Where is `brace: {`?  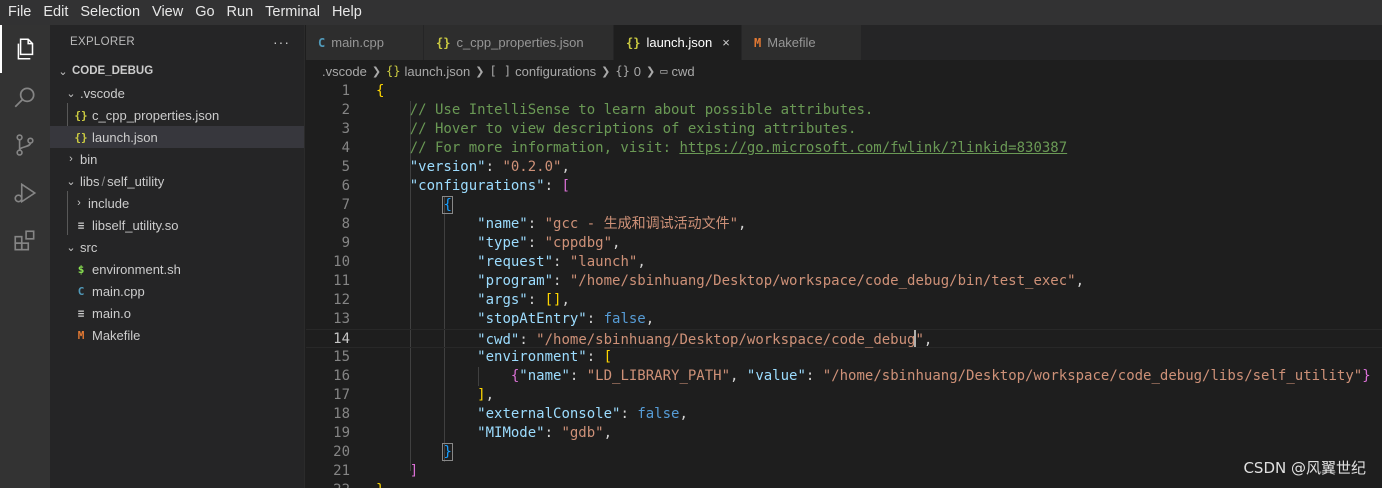 brace: { is located at coordinates (380, 91).